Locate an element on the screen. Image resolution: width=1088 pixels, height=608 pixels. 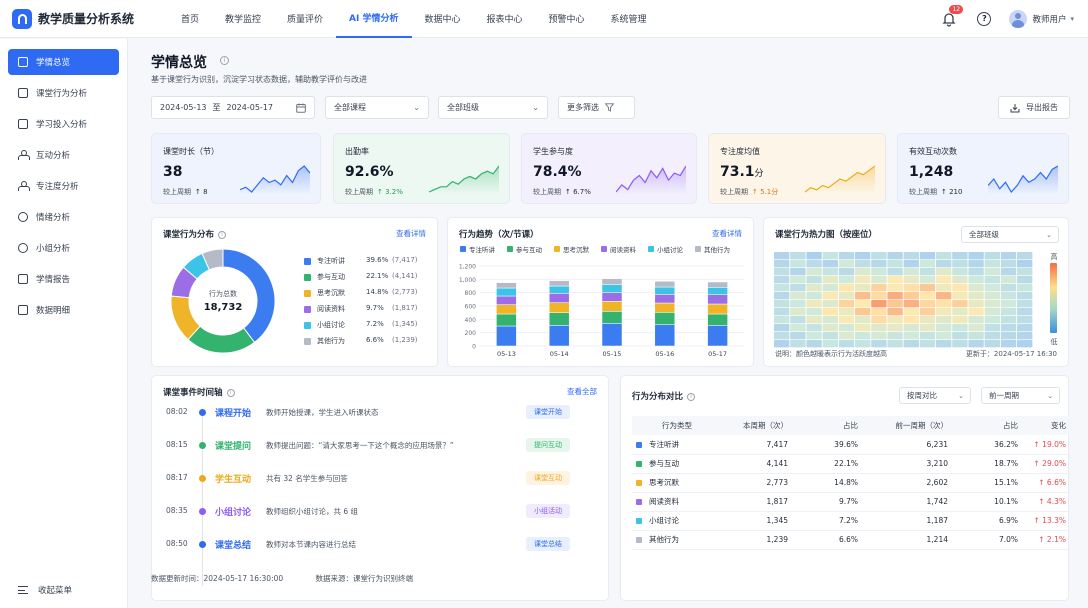
sidebar-item-6: 小组分析 is located at coordinates (63, 248).